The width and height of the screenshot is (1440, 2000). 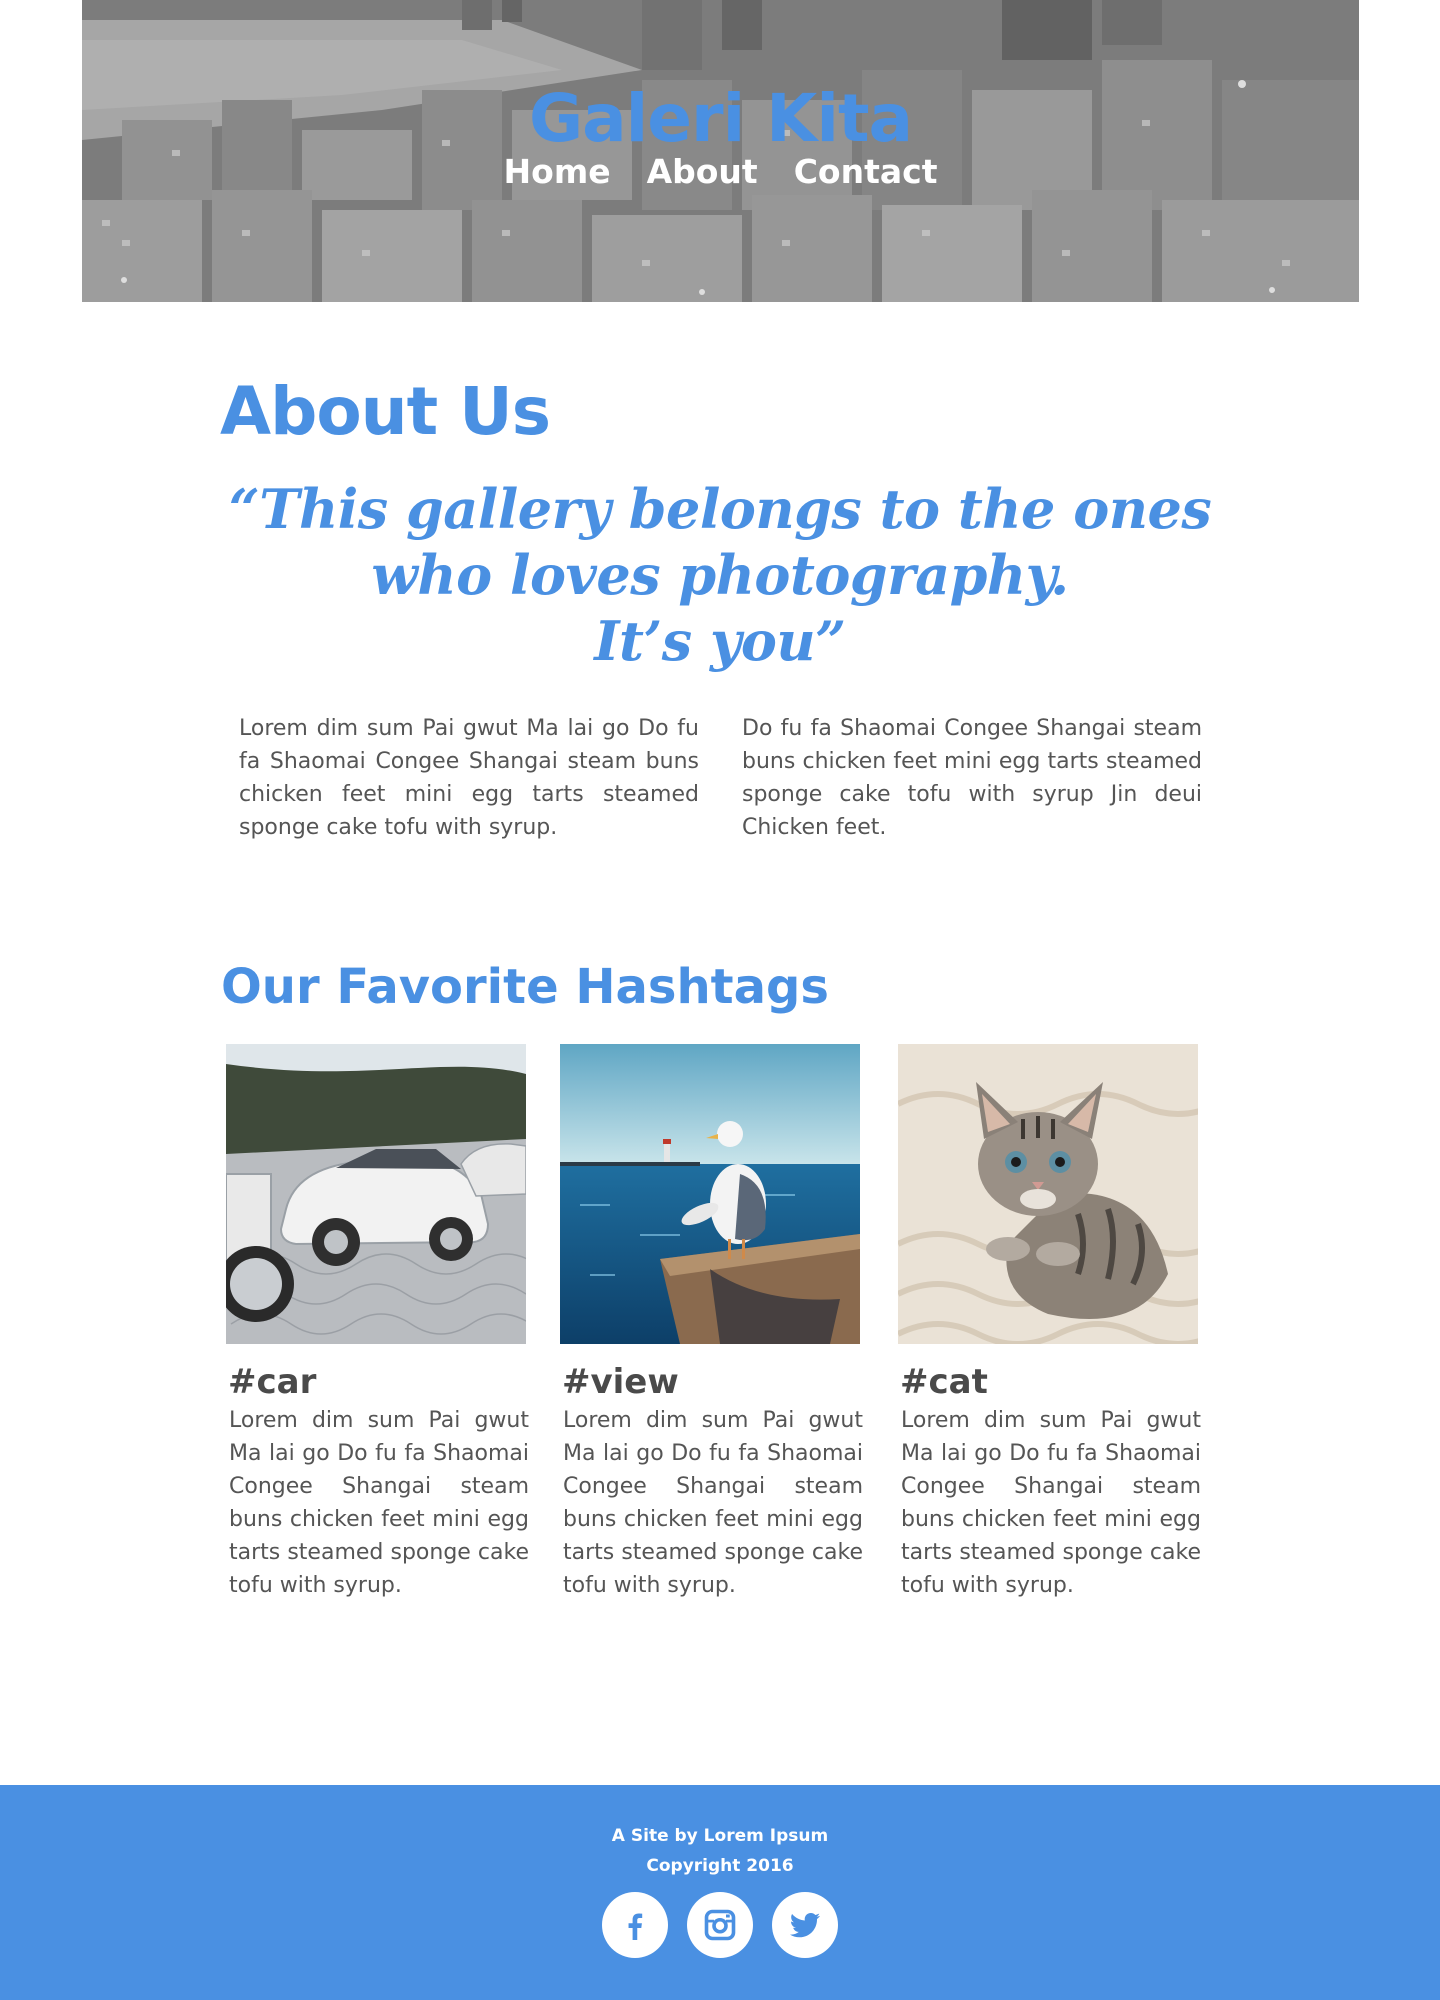 What do you see at coordinates (720, 1836) in the screenshot?
I see `footer-credit: A Site by Lorem Ipsum` at bounding box center [720, 1836].